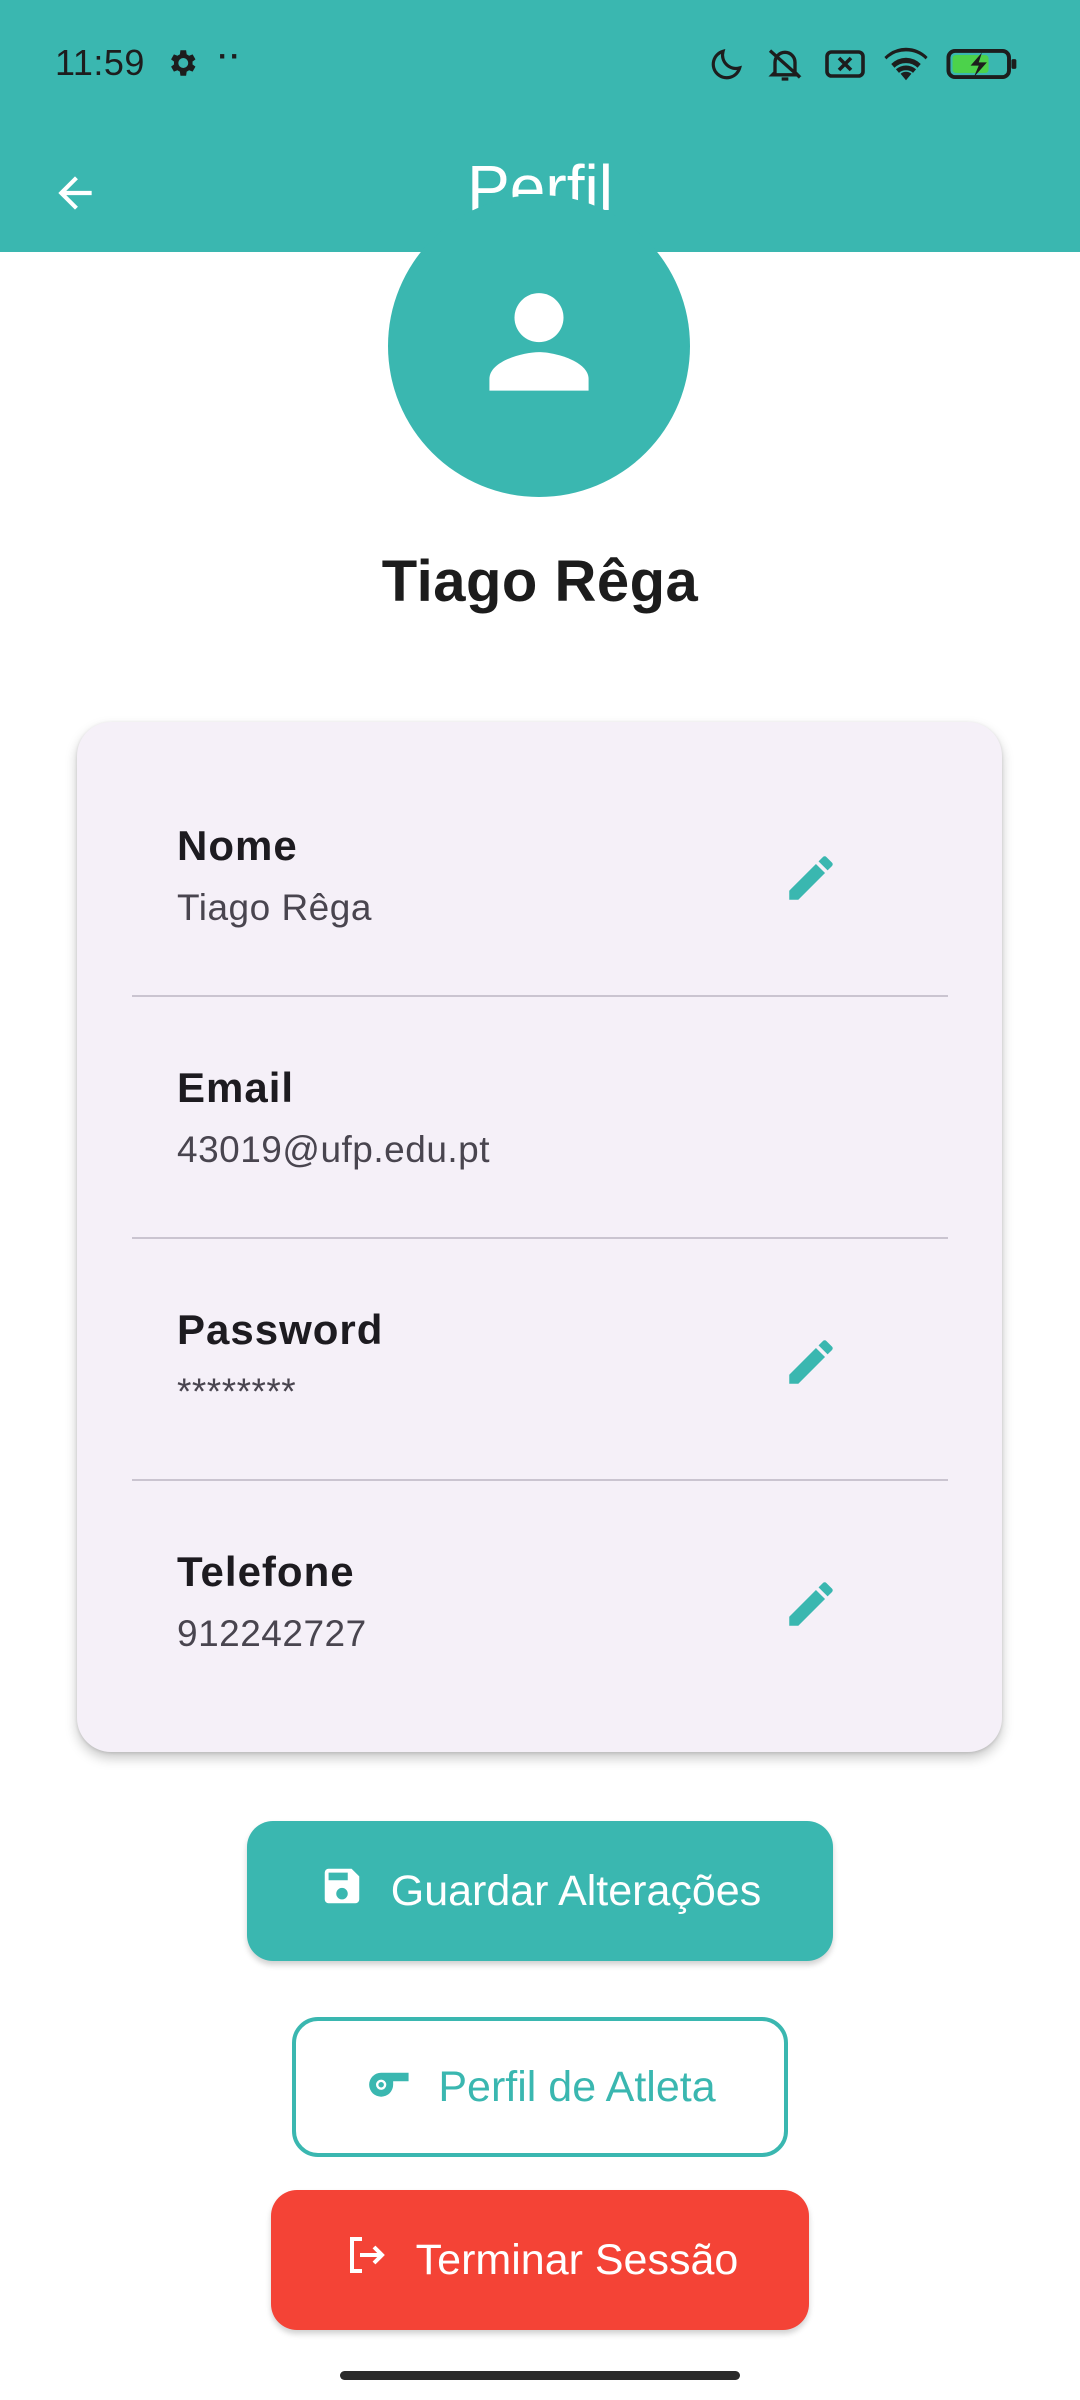 The width and height of the screenshot is (1080, 2400). What do you see at coordinates (539, 842) in the screenshot?
I see `field-nome: Nome Tiago Rêga` at bounding box center [539, 842].